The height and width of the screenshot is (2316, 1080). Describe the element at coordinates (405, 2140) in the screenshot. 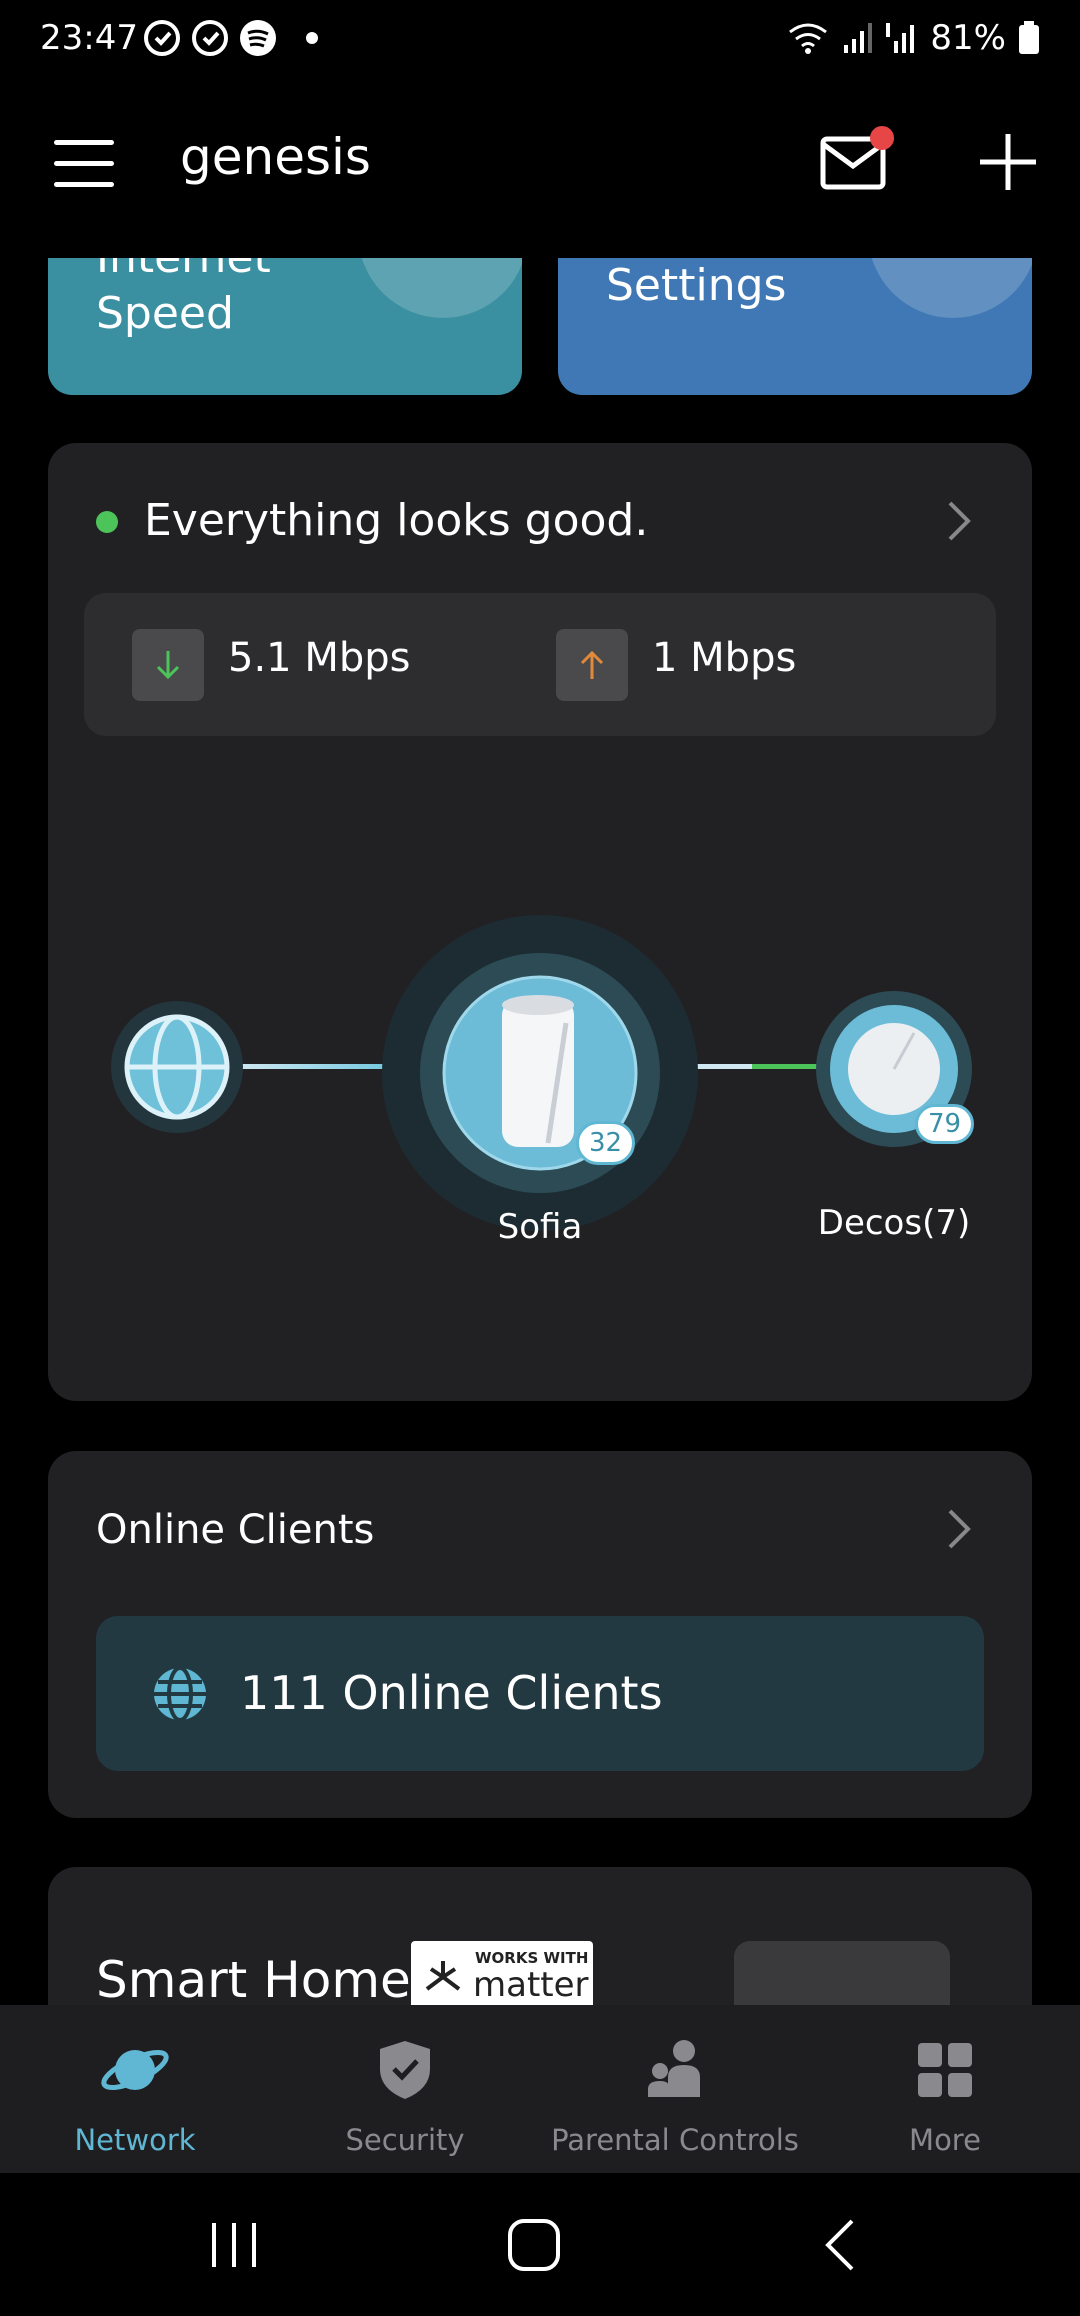

I see `nav-label: Security` at that location.